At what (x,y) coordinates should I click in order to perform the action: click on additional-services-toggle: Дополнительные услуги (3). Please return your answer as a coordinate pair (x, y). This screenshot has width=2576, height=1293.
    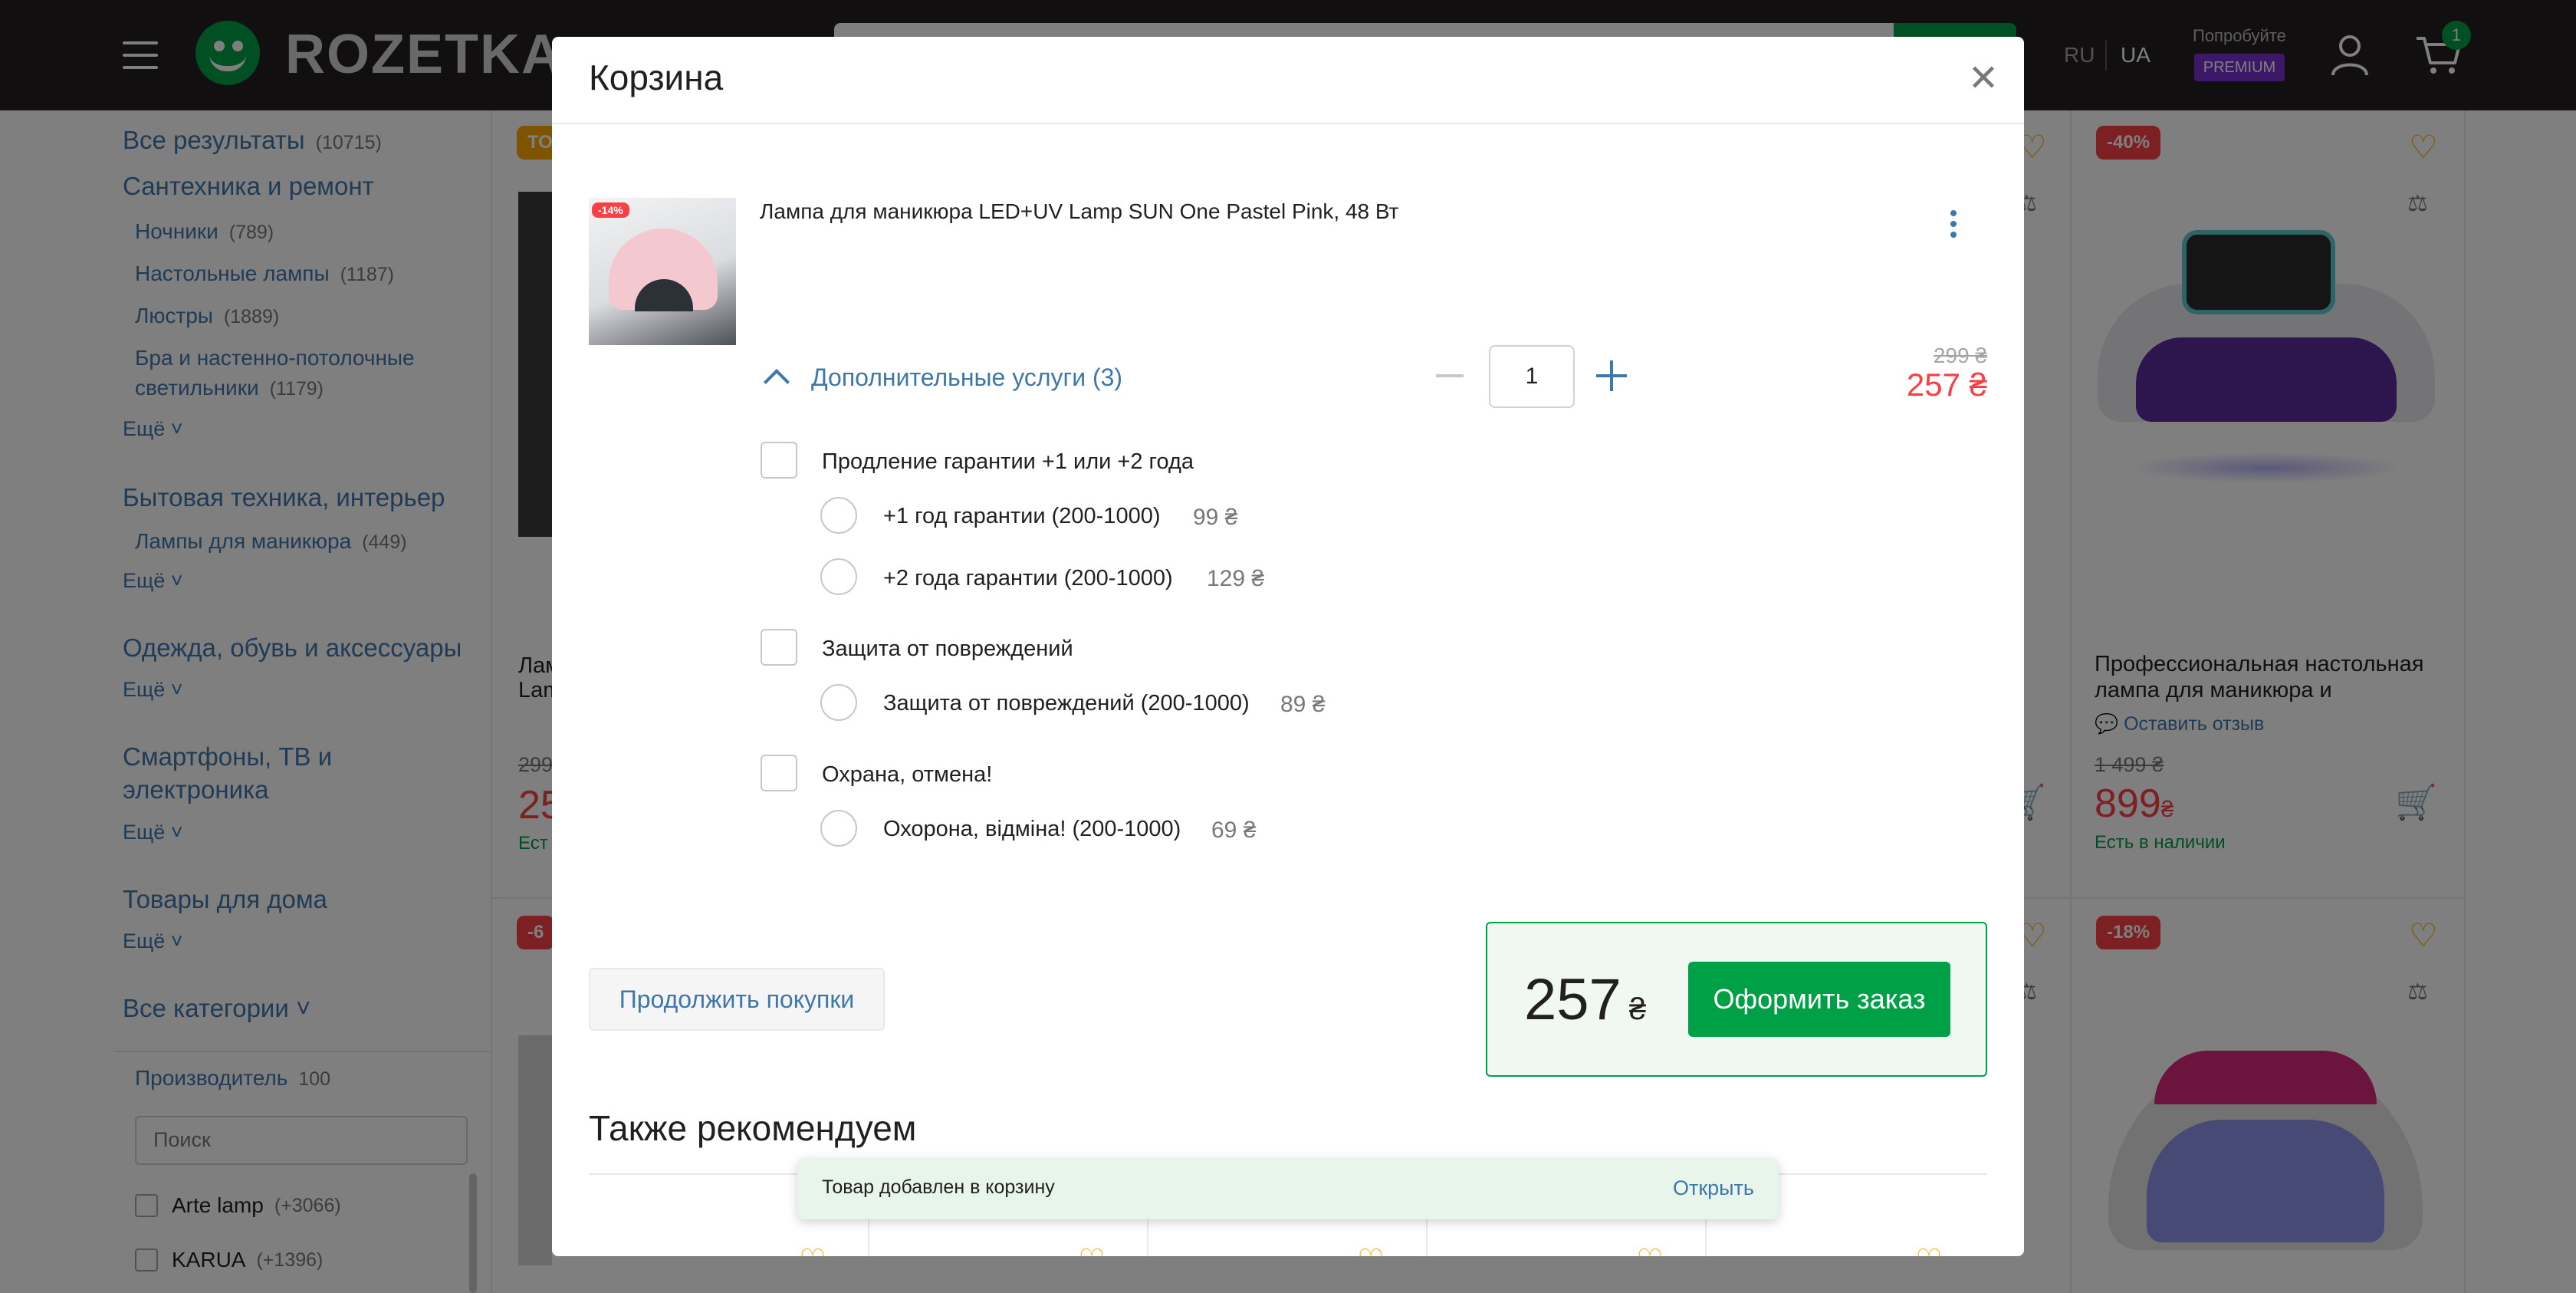
    Looking at the image, I should click on (941, 378).